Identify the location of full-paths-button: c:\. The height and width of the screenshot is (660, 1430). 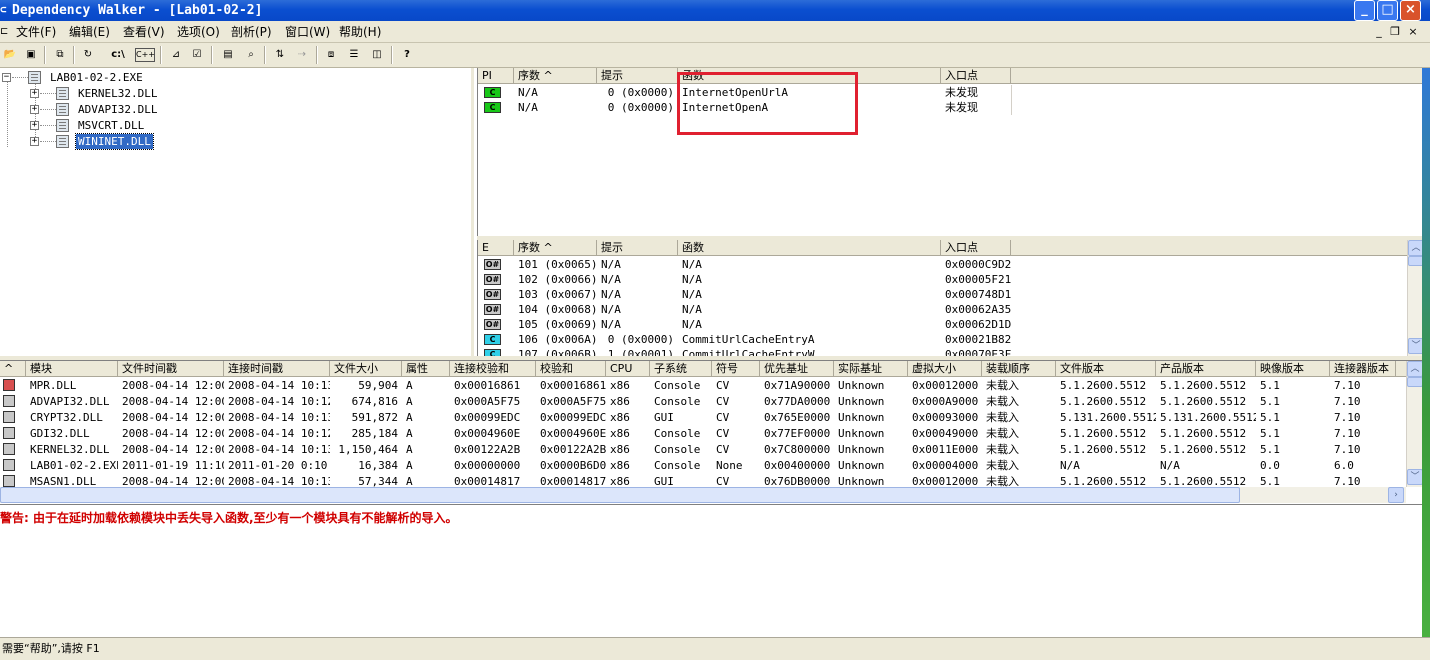
(118, 55).